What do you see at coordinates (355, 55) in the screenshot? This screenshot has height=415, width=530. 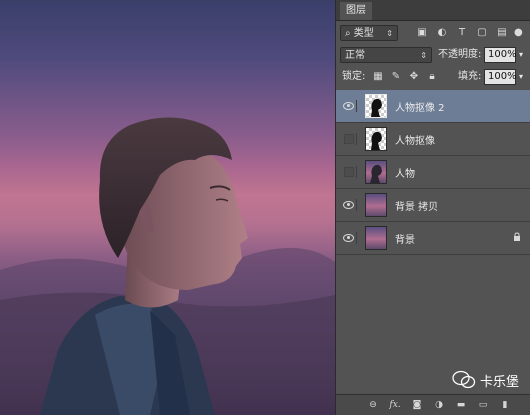 I see `blend-mode-value: 正常` at bounding box center [355, 55].